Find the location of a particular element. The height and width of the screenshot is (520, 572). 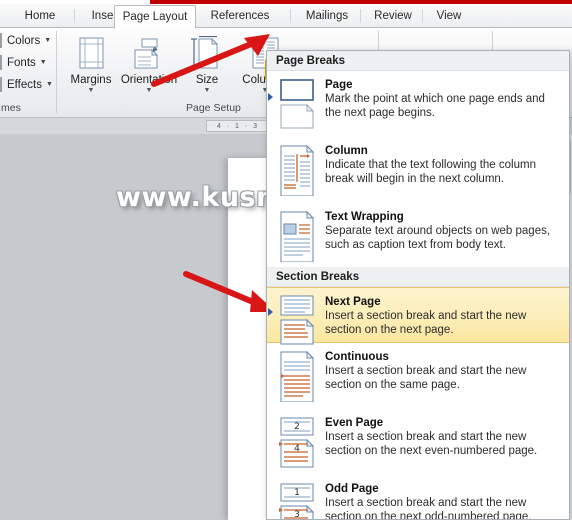

column-break-icon is located at coordinates (298, 170).